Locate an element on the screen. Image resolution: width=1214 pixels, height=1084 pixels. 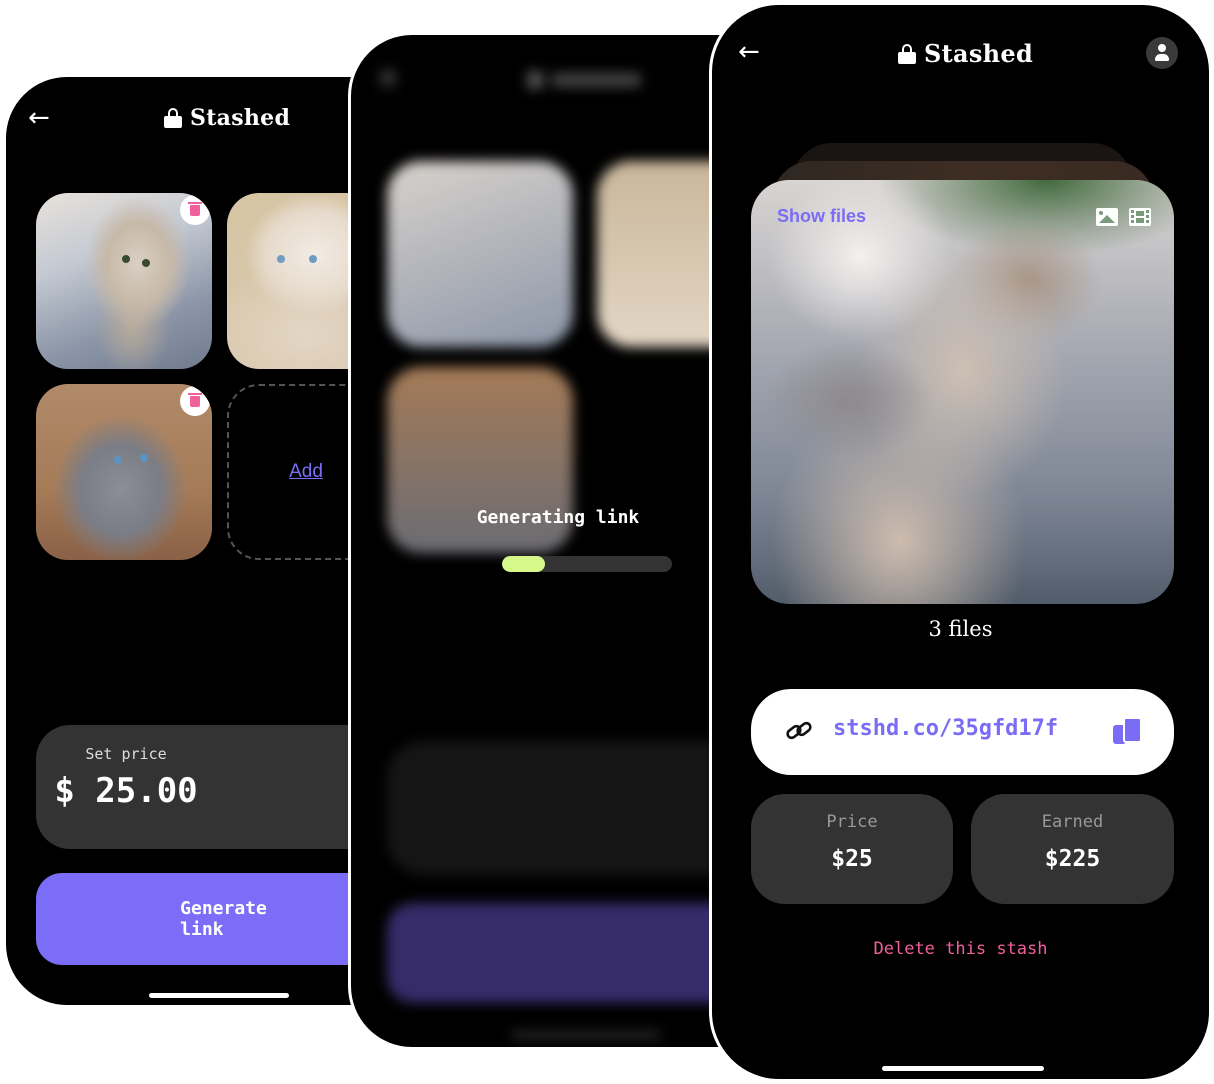
link-icon is located at coordinates (799, 730).